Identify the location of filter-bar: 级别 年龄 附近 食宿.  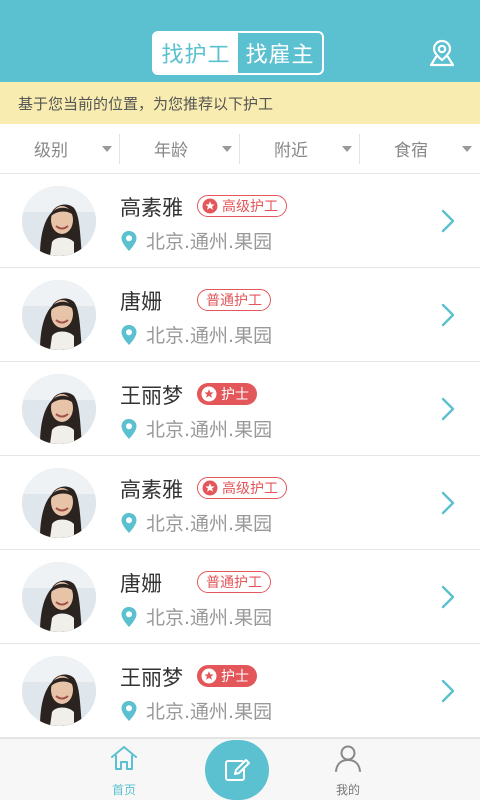
(240, 149).